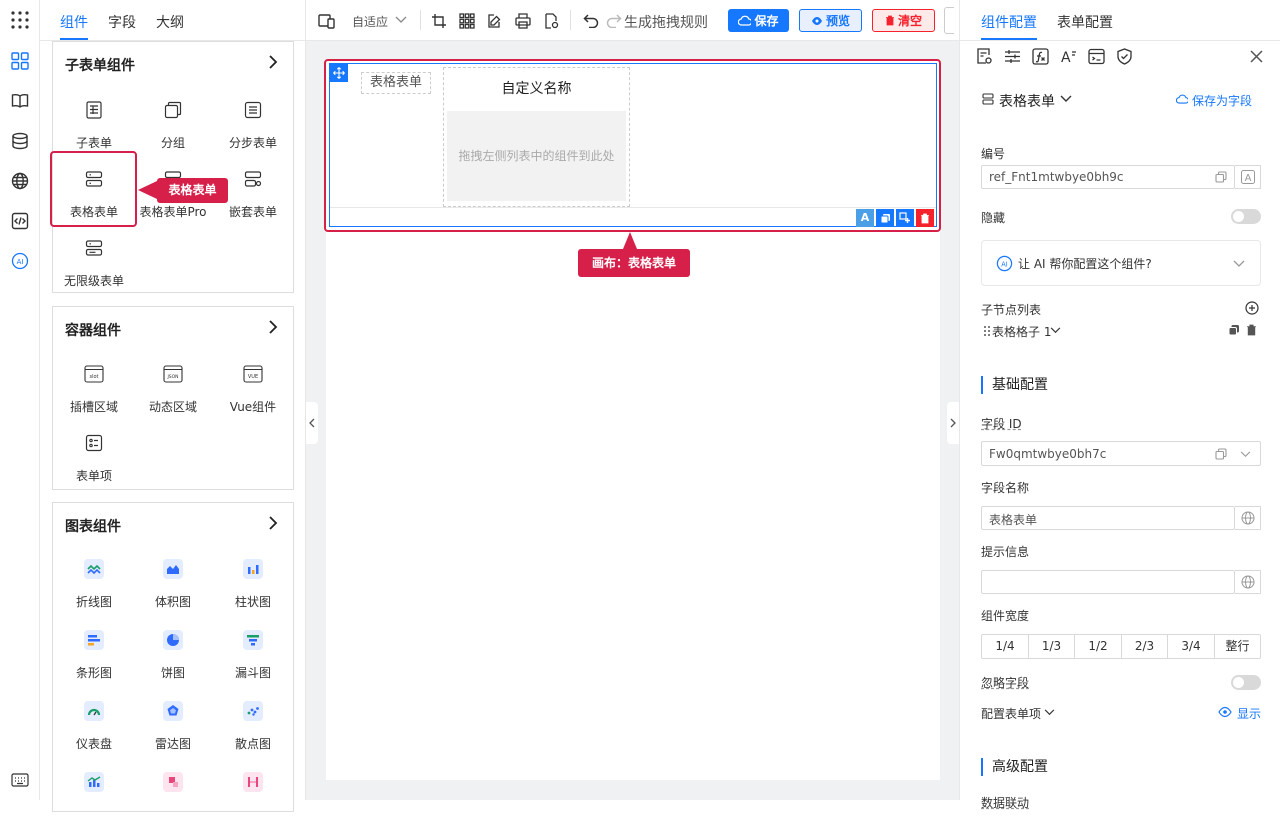 The image size is (1280, 834). Describe the element at coordinates (1108, 177) in the screenshot. I see `id-input: ref_Fnt1mtwbye0bh9c` at that location.